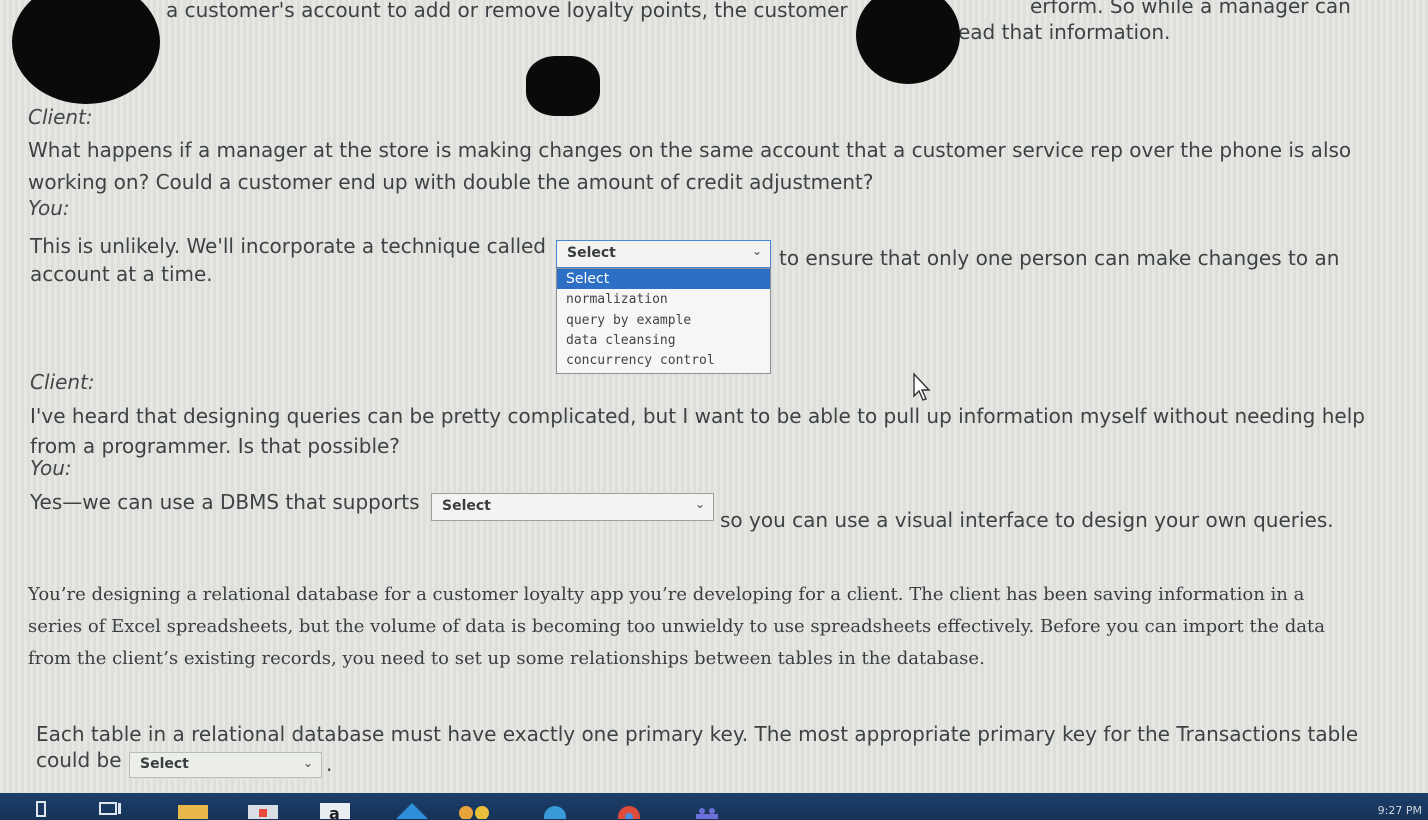 This screenshot has height=820, width=1428. I want to click on technique-select: Select ⌄, so click(663, 254).